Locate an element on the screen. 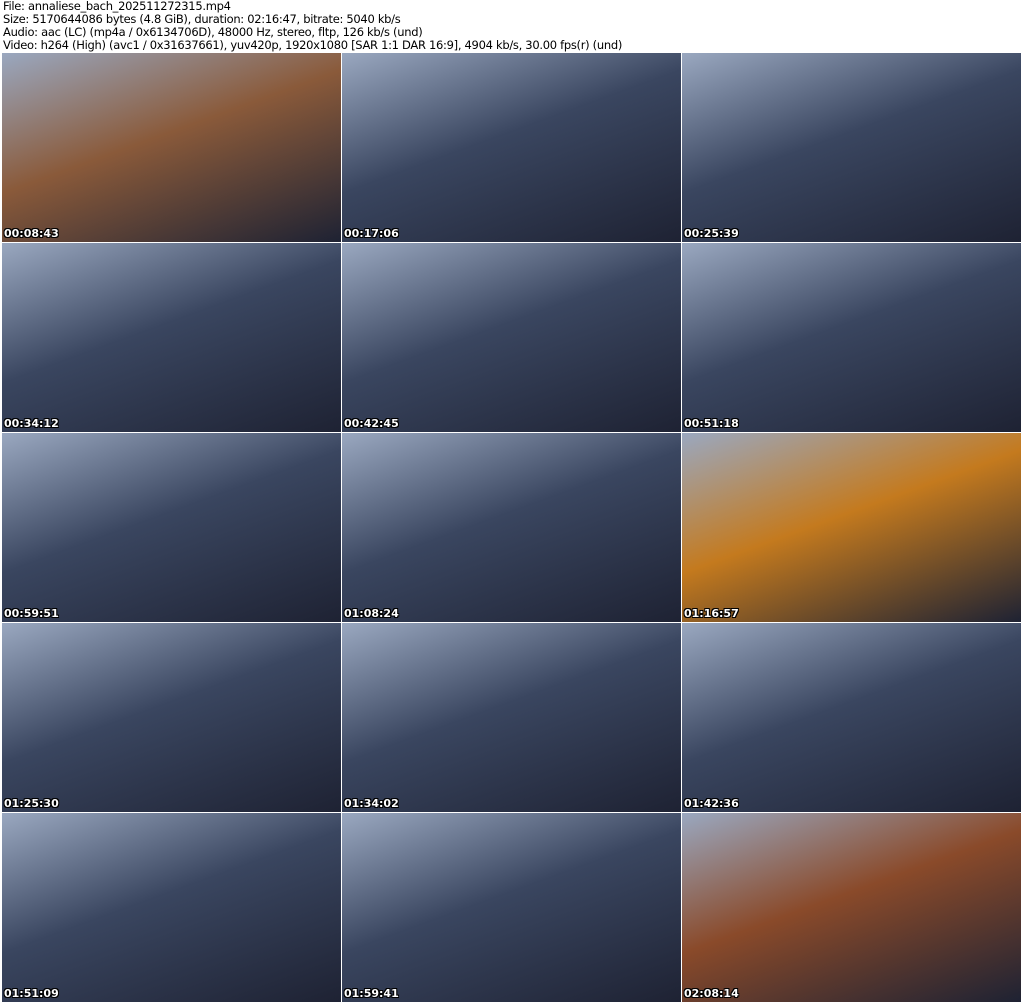 The width and height of the screenshot is (1024, 1003). video-thumbnail: 01:42:36 is located at coordinates (851, 717).